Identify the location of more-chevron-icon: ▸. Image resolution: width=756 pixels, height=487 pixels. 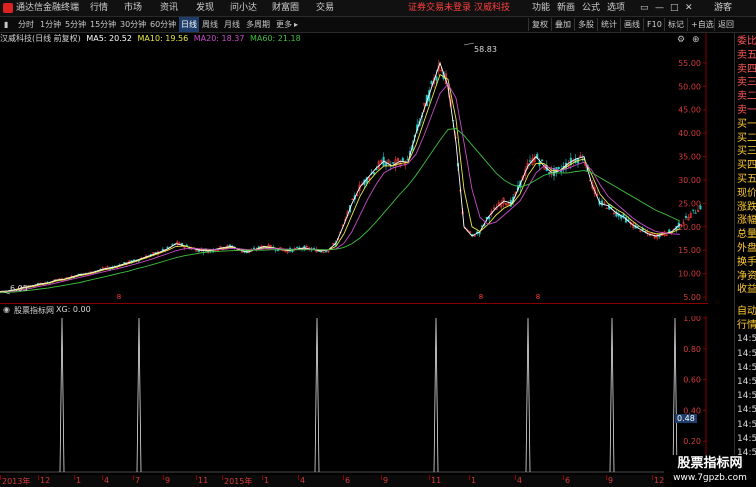
(296, 24).